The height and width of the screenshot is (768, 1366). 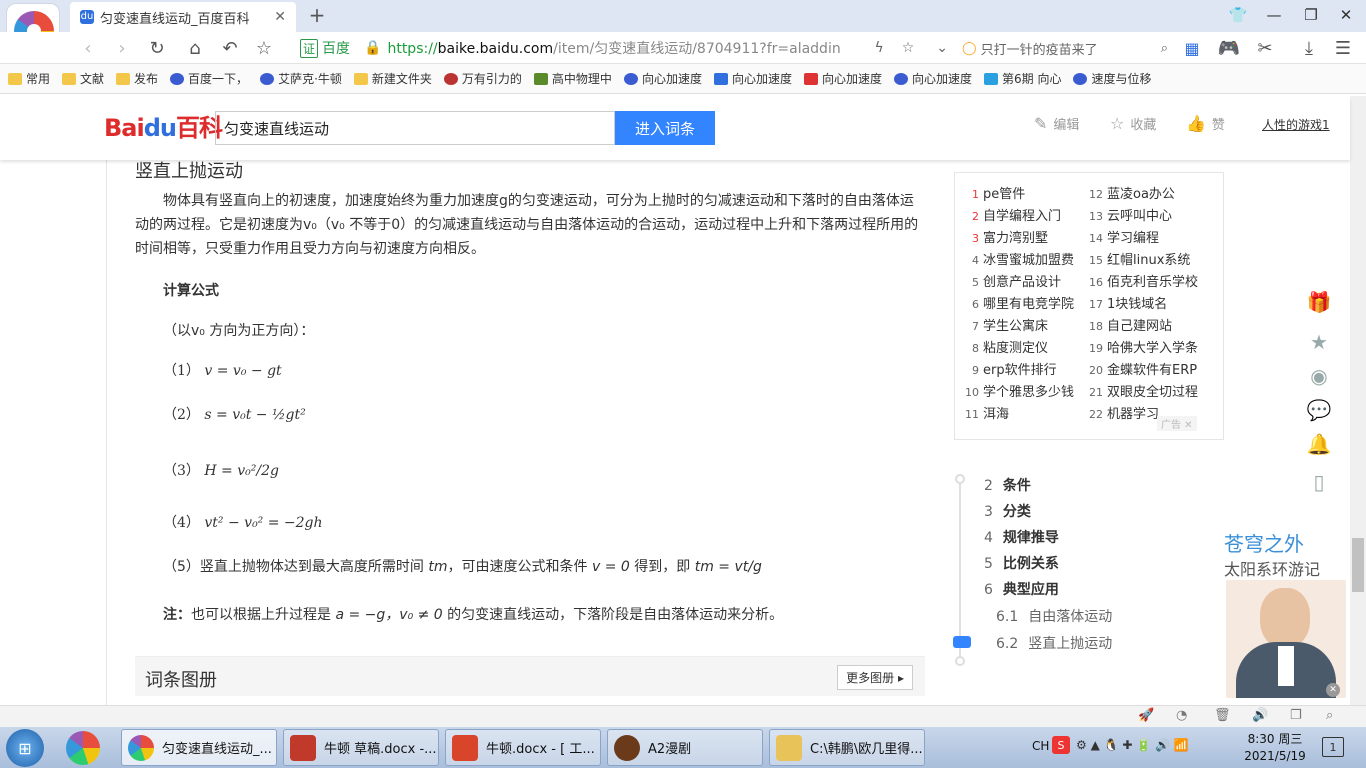 What do you see at coordinates (1319, 482) in the screenshot?
I see `mobile-icon: ▯` at bounding box center [1319, 482].